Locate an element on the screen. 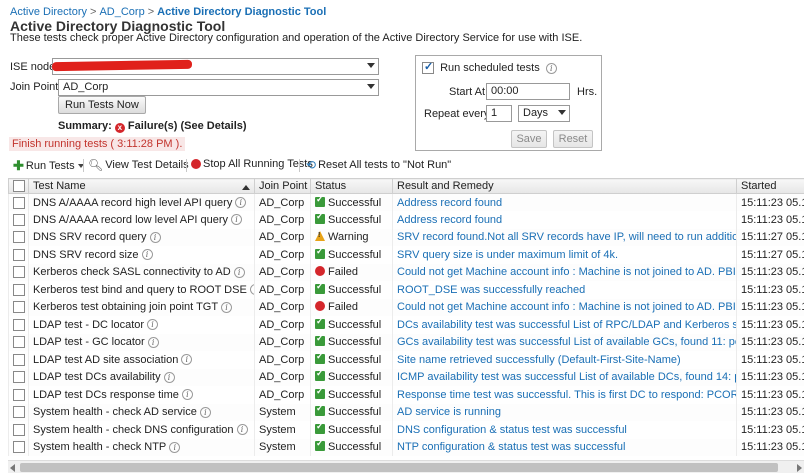 The height and width of the screenshot is (475, 804). failed-icon is located at coordinates (320, 306).